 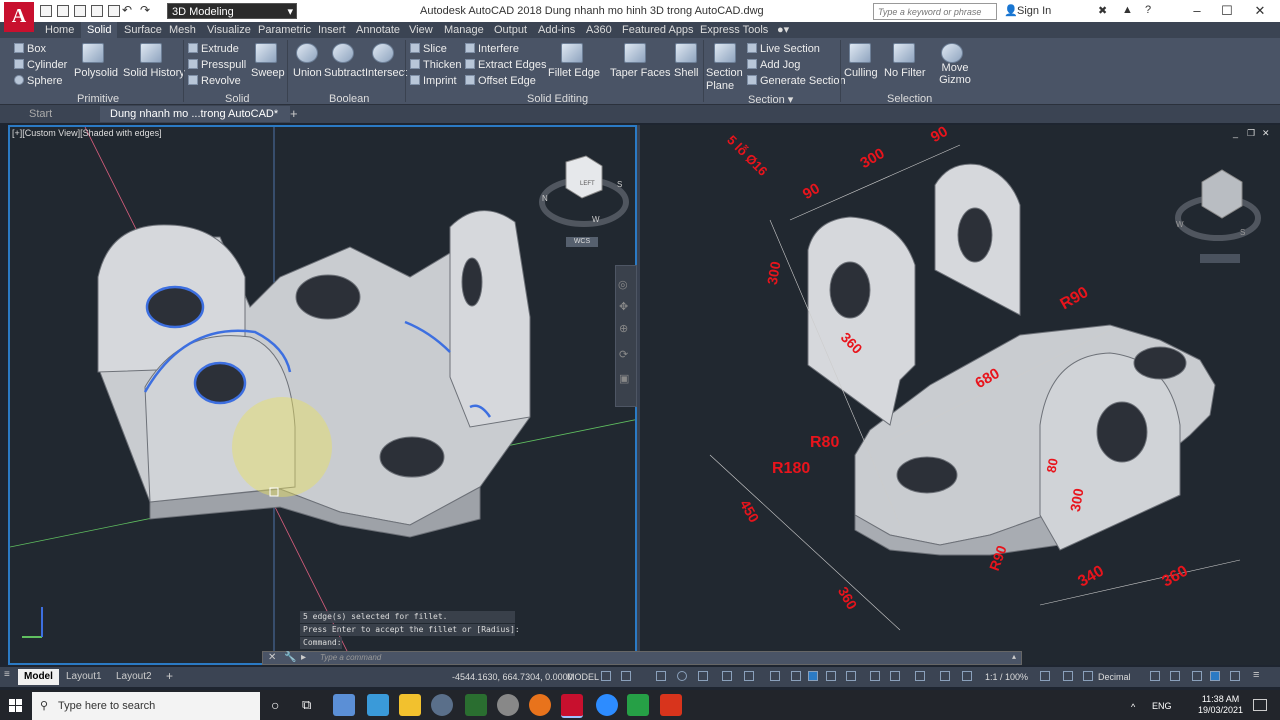 What do you see at coordinates (955, 74) in the screenshot?
I see `move-gizmo-select: Move Gizmo` at bounding box center [955, 74].